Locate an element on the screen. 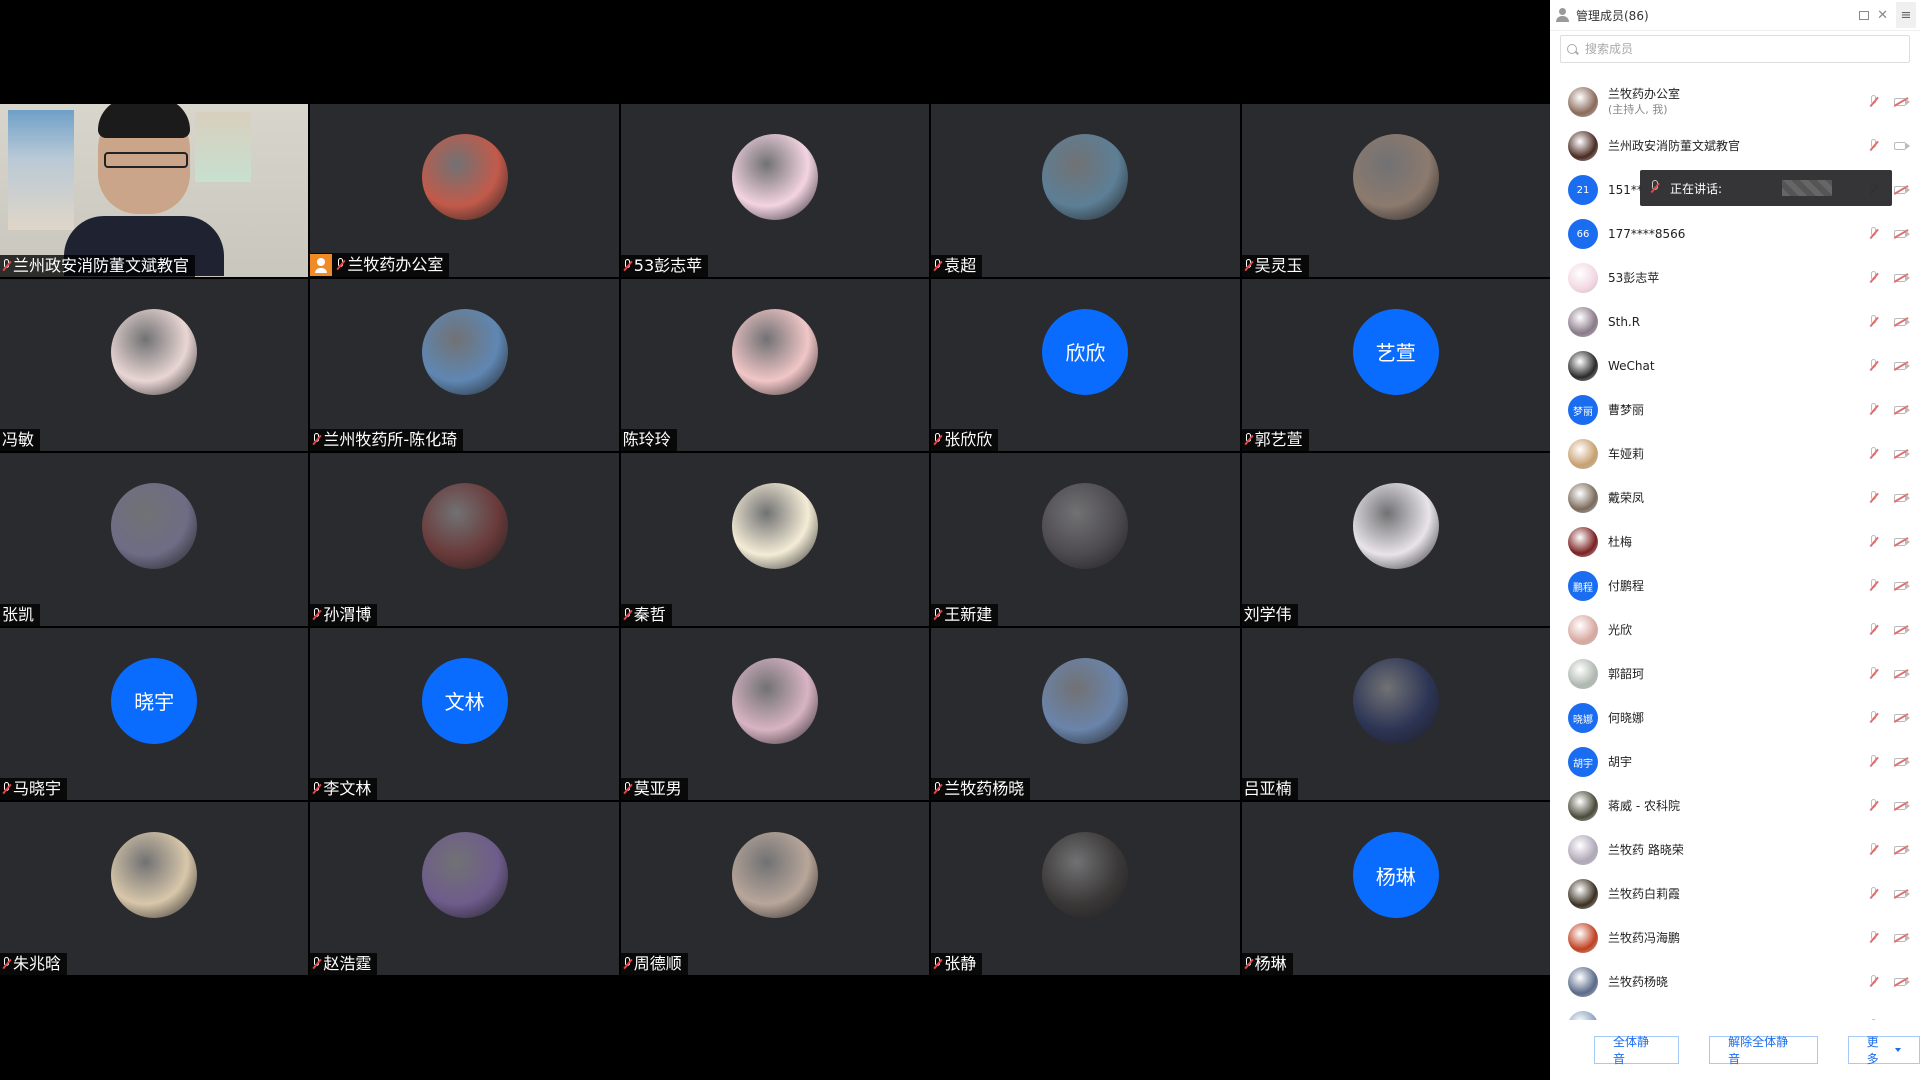  video-tile: 兰州政安消防董文斌教官 is located at coordinates (154, 190).